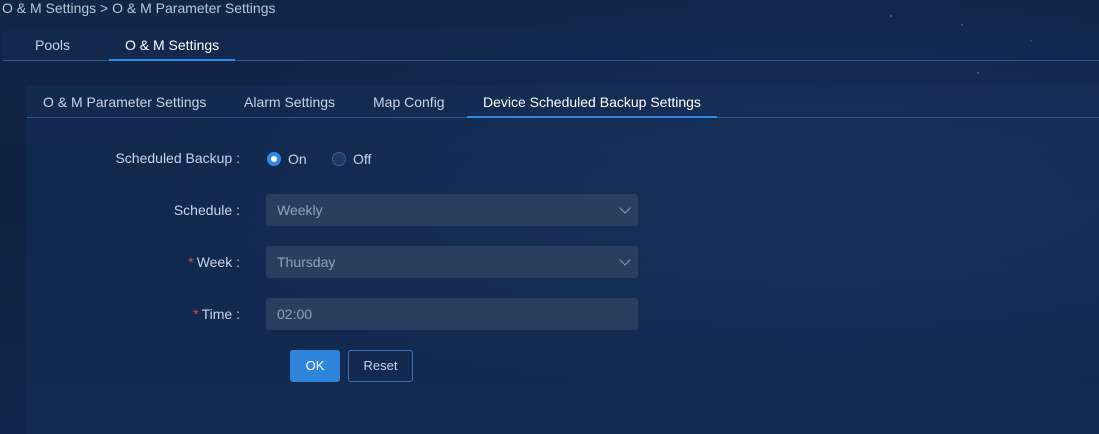 The height and width of the screenshot is (434, 1099). I want to click on week-value: Thursday, so click(306, 262).